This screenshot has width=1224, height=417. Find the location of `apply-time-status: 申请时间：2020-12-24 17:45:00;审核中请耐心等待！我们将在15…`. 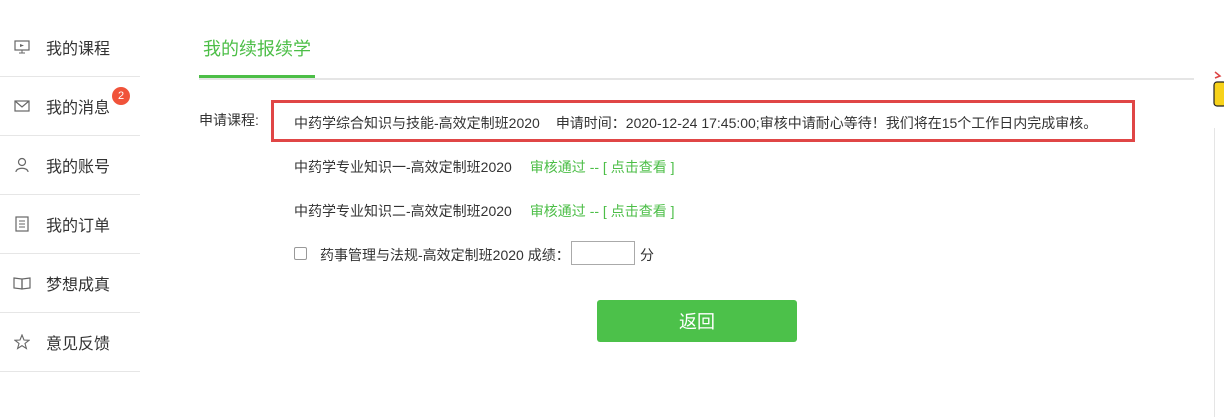

apply-time-status: 申请时间：2020-12-24 17:45:00;审核中请耐心等待！我们将在15… is located at coordinates (826, 123).